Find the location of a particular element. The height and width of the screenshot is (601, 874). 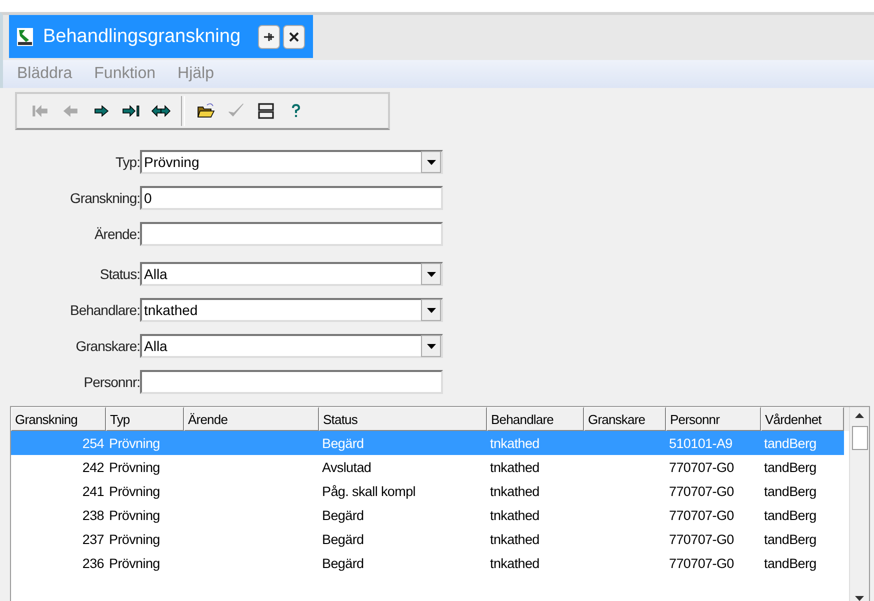

field-label: Status: is located at coordinates (119, 274).